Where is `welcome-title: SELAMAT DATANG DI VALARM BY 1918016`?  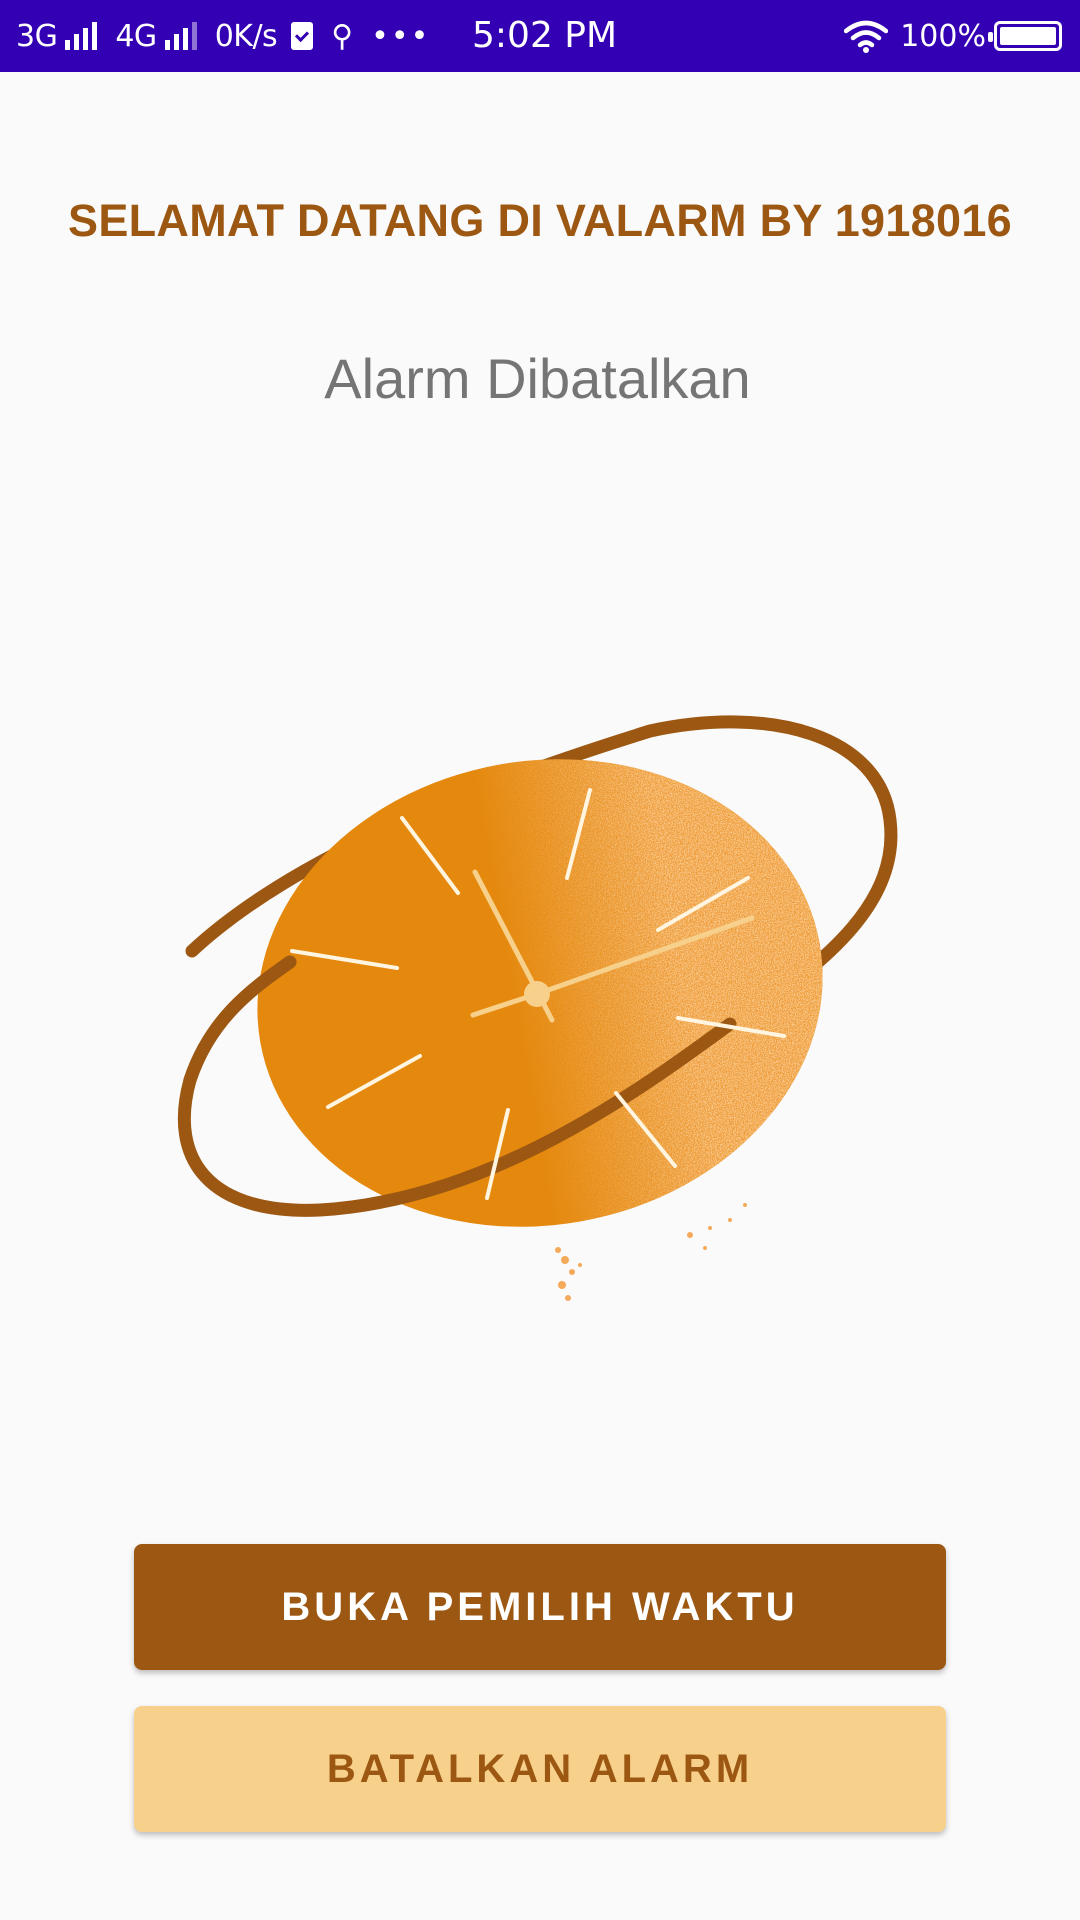
welcome-title: SELAMAT DATANG DI VALARM BY 1918016 is located at coordinates (540, 220).